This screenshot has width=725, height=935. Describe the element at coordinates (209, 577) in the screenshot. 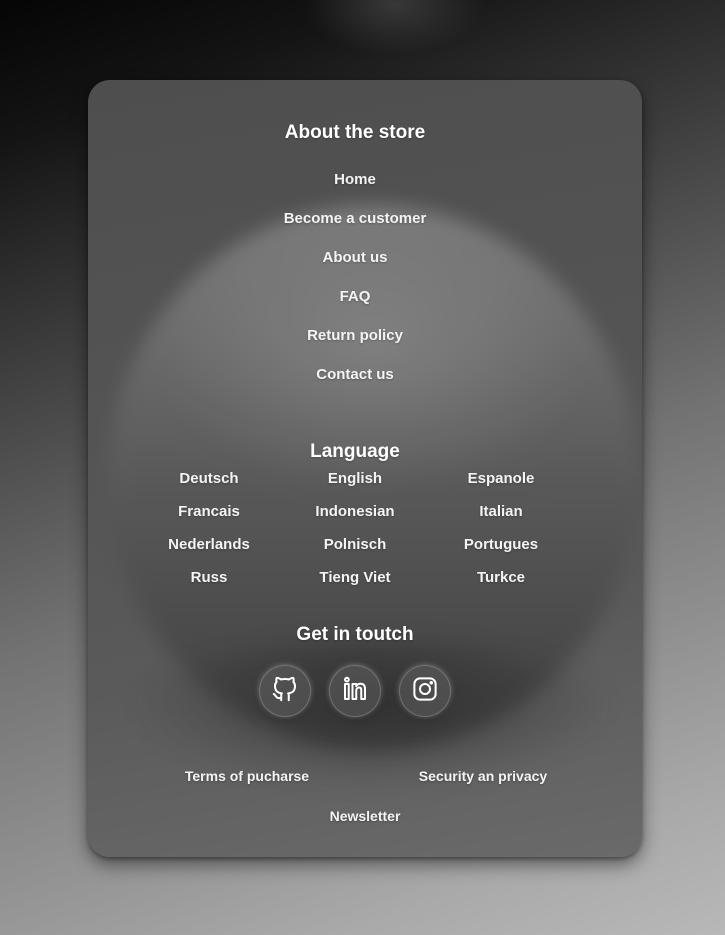

I see `language-option: Russ` at that location.